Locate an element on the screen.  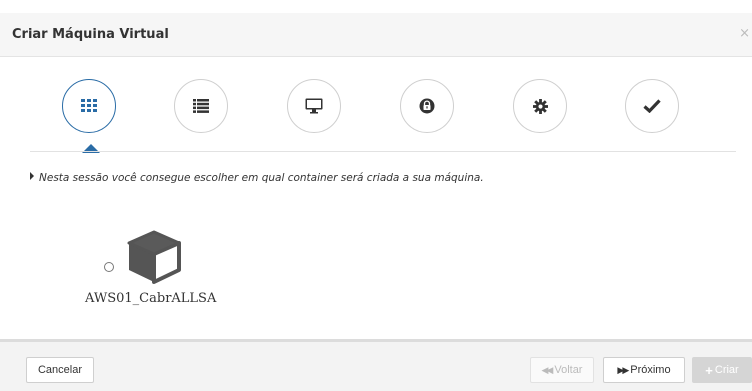
cancel-button: Cancelar is located at coordinates (60, 370).